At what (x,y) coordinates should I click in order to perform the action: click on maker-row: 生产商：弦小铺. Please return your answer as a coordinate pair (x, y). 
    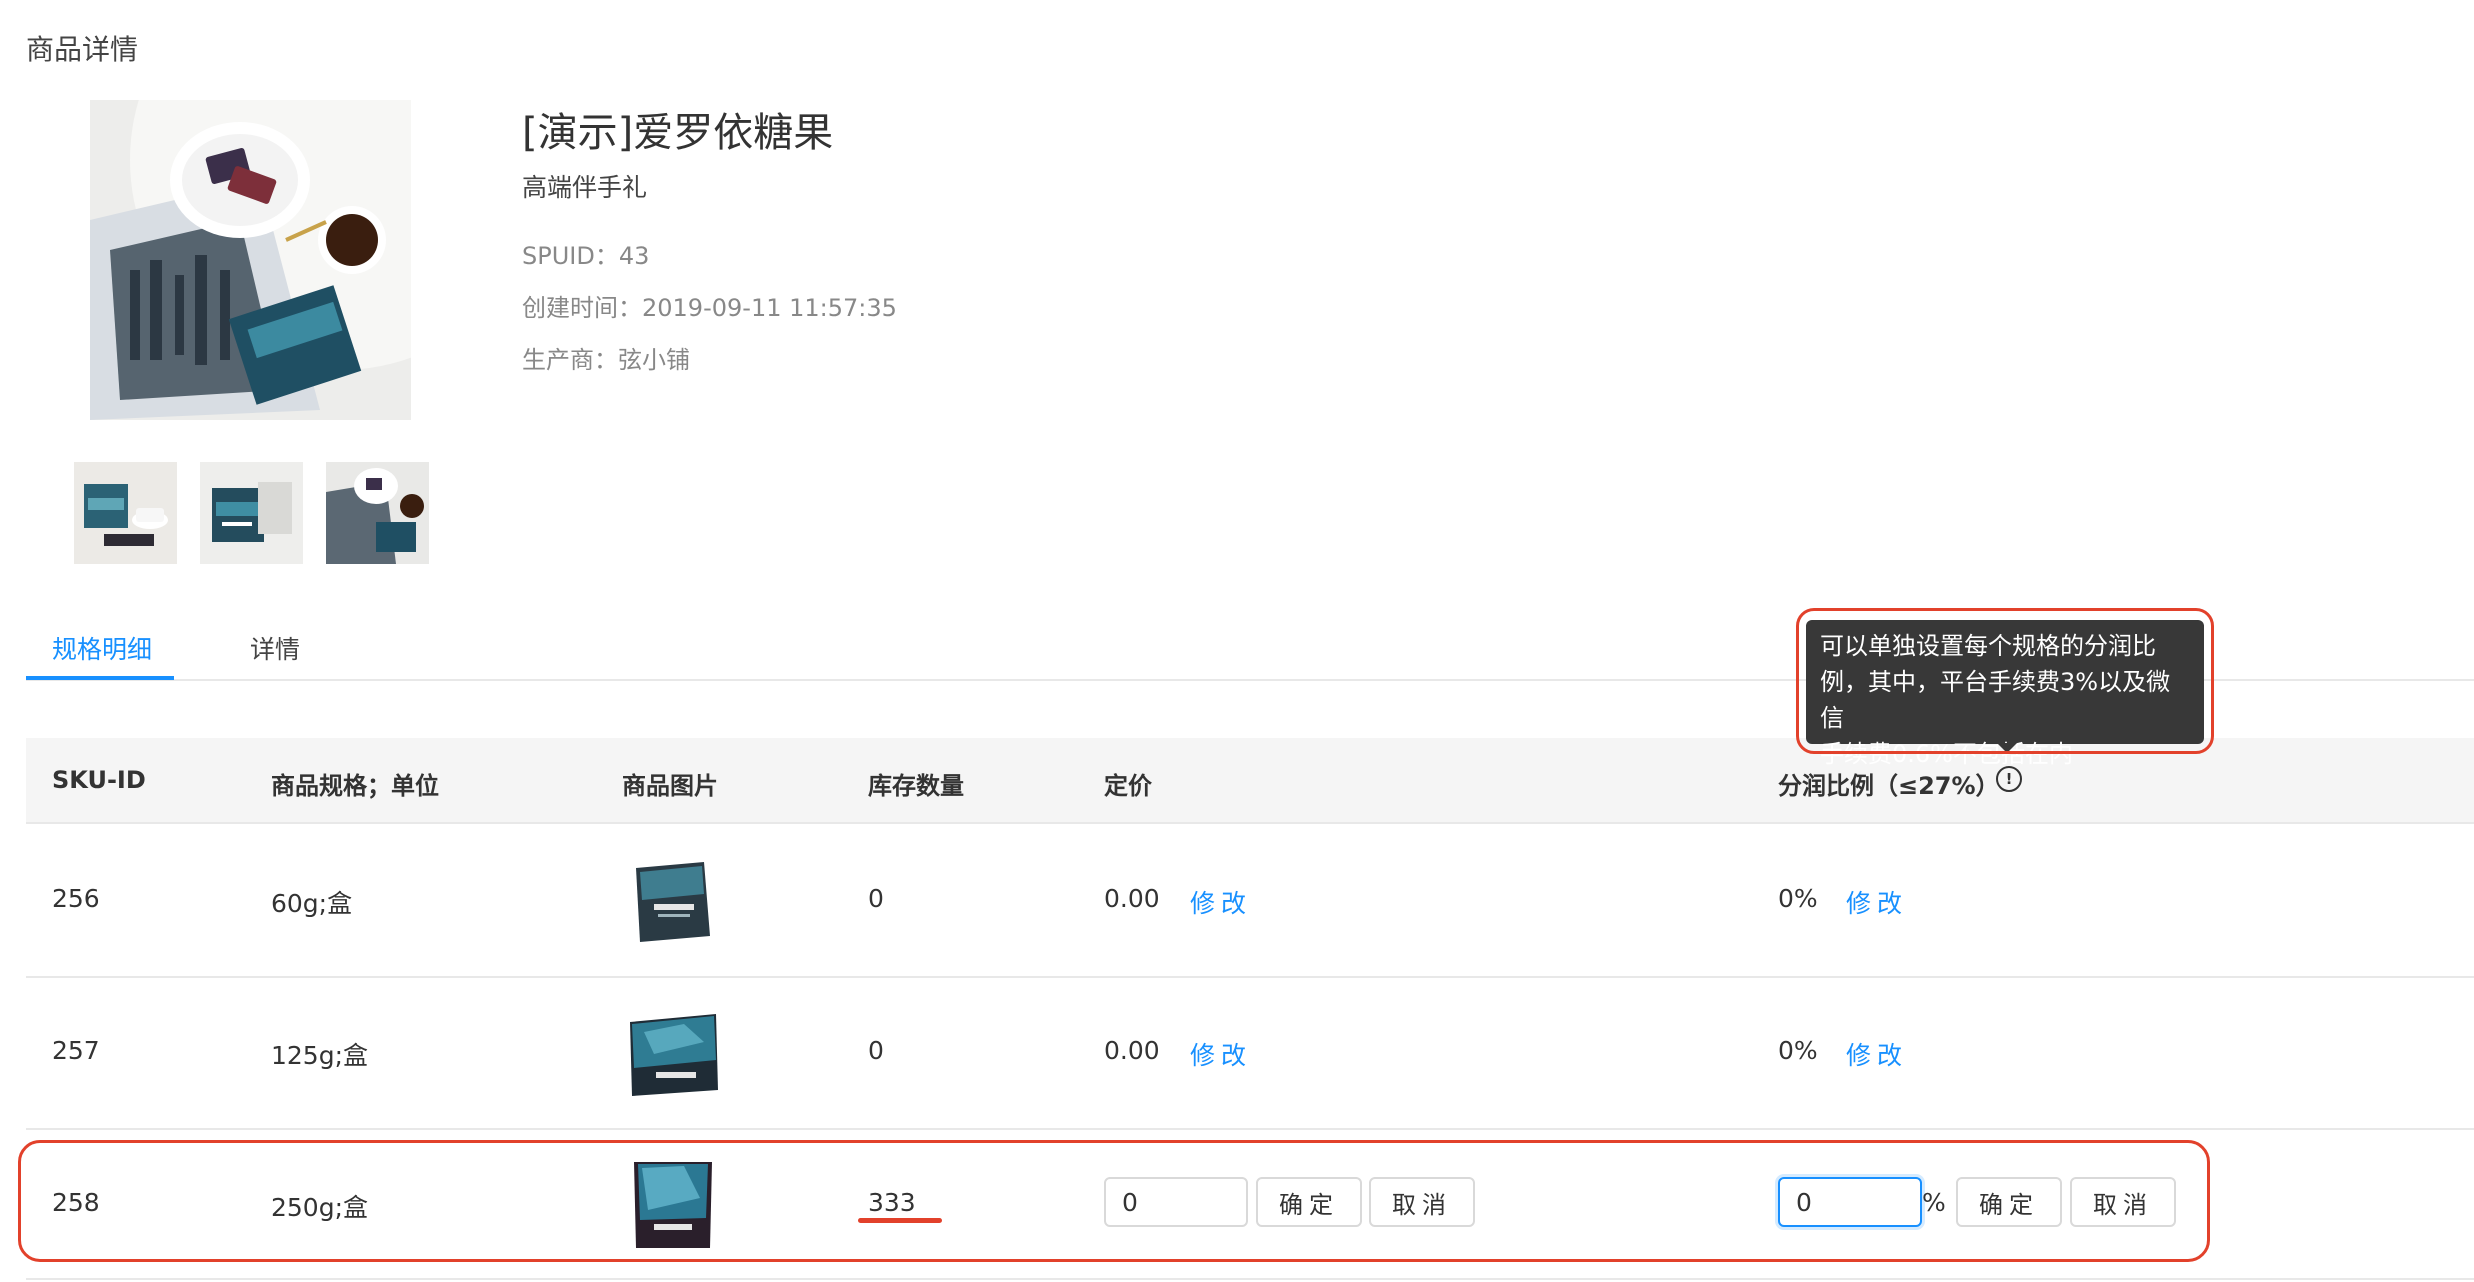
    Looking at the image, I should click on (606, 357).